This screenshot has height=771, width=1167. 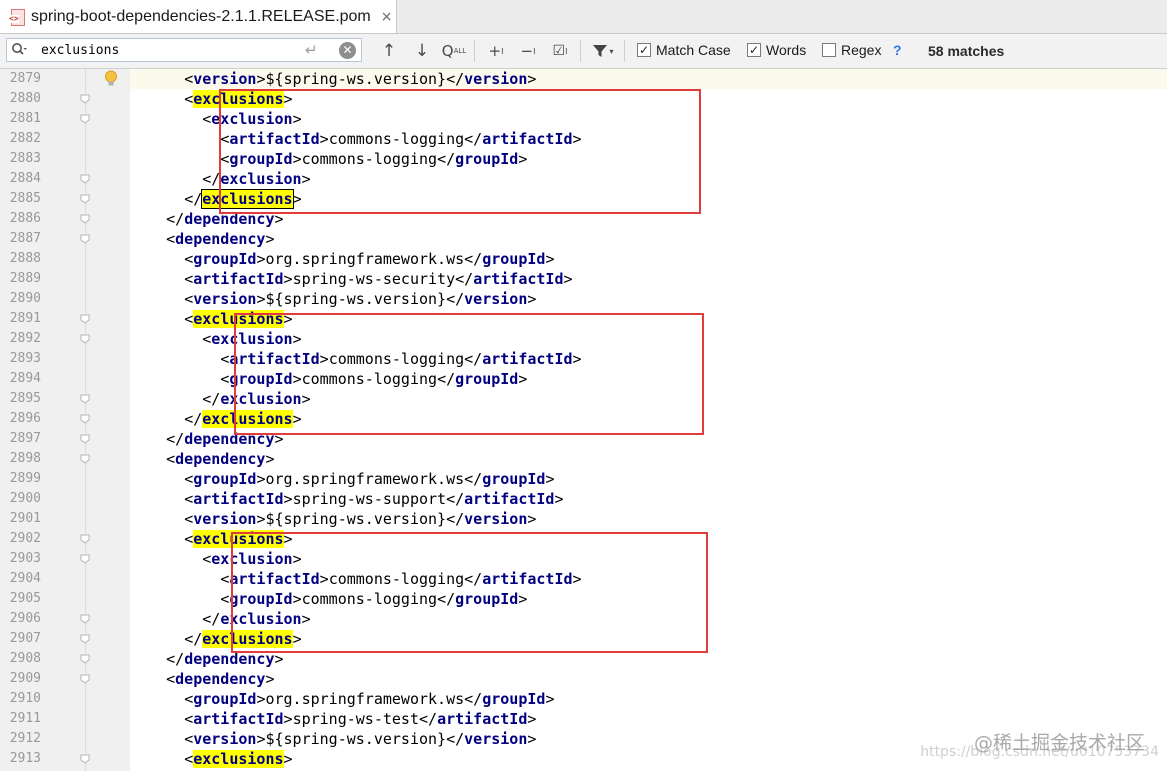 I want to click on line-number: 2898, so click(x=25, y=458).